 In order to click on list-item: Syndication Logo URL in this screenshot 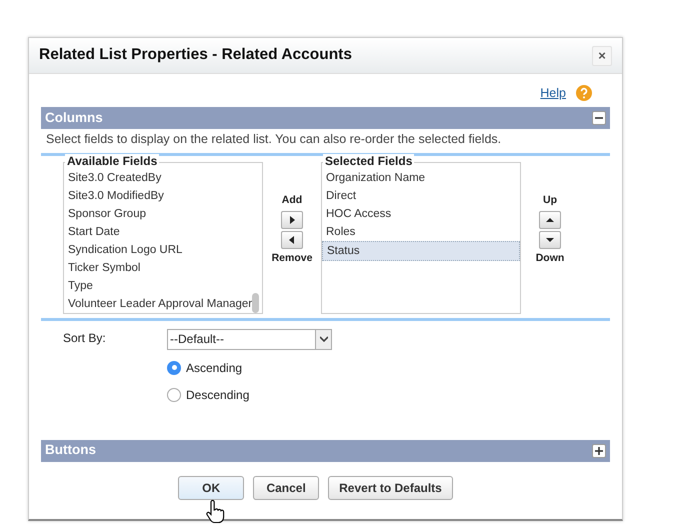, I will do `click(163, 249)`.